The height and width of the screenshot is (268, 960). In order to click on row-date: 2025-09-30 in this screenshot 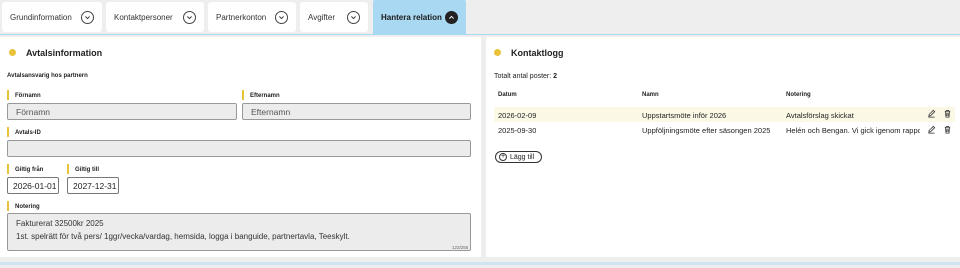, I will do `click(517, 130)`.